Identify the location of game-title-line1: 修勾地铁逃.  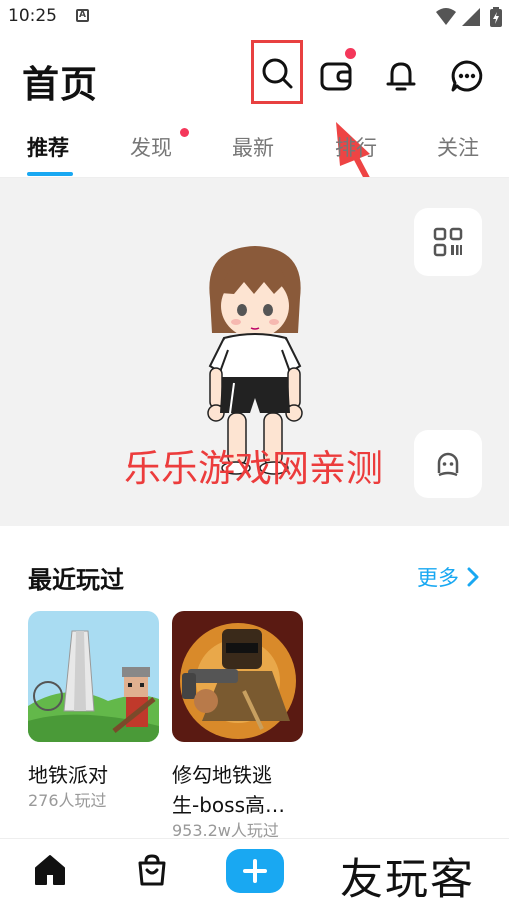
(222, 775).